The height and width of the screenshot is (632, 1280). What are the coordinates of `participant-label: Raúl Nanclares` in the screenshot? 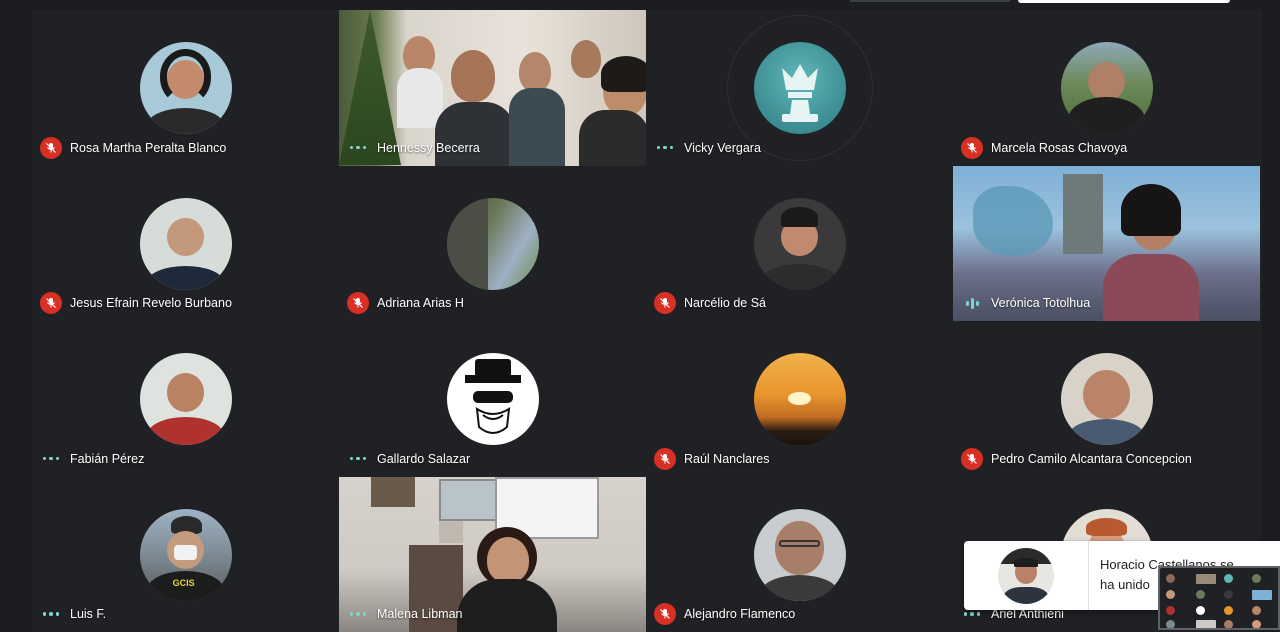 It's located at (711, 459).